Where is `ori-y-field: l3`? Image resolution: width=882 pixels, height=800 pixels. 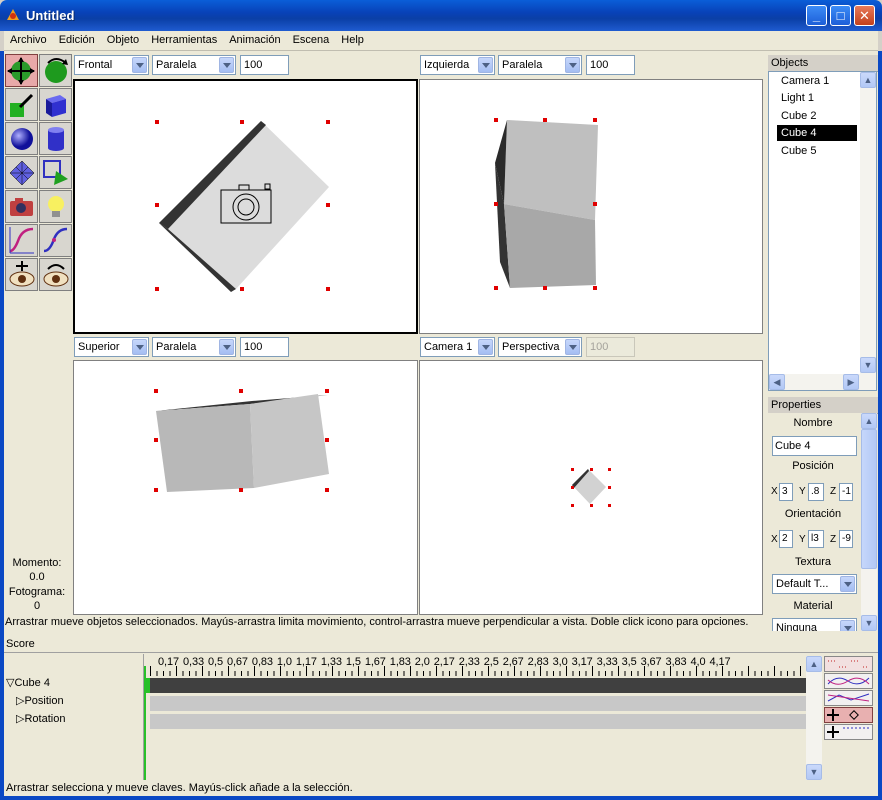
ori-y-field: l3 is located at coordinates (816, 539).